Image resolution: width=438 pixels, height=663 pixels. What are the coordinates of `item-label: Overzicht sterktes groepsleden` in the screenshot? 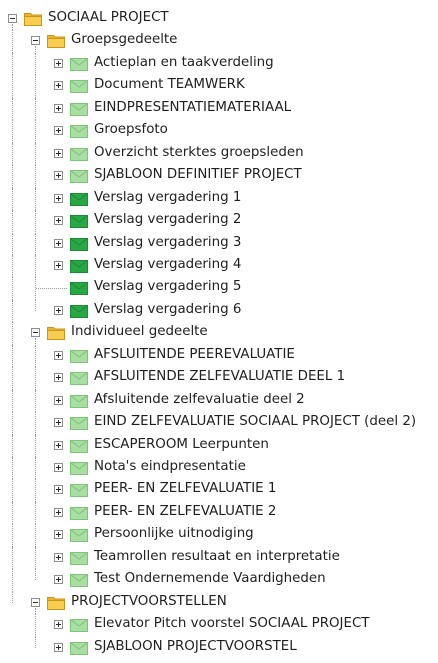 It's located at (199, 153).